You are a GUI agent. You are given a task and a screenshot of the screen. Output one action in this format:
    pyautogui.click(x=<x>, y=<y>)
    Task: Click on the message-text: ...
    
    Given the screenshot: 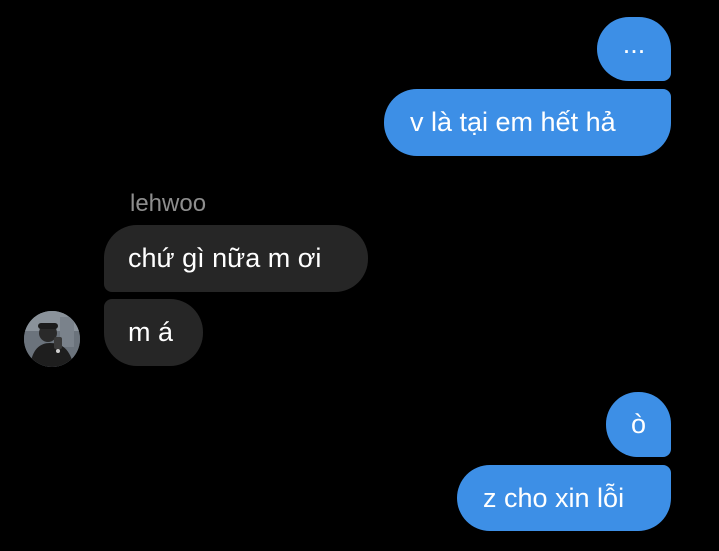 What is the action you would take?
    pyautogui.click(x=634, y=43)
    